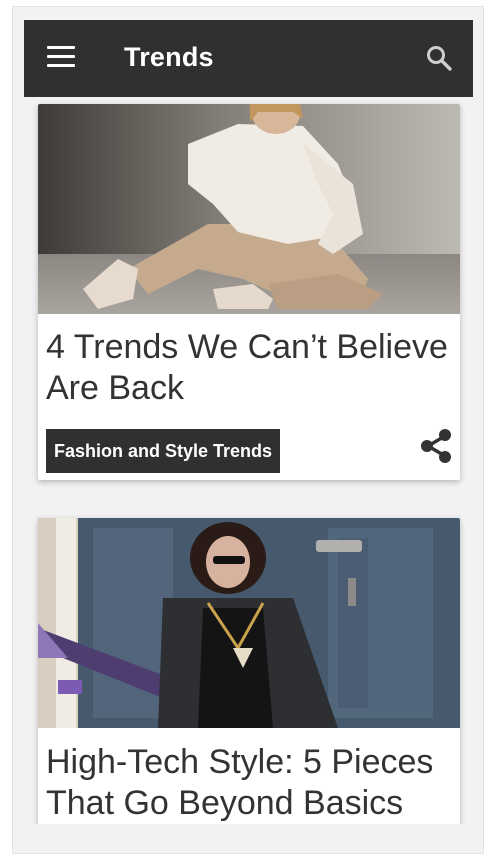  Describe the element at coordinates (169, 57) in the screenshot. I see `page-title: Trends` at that location.